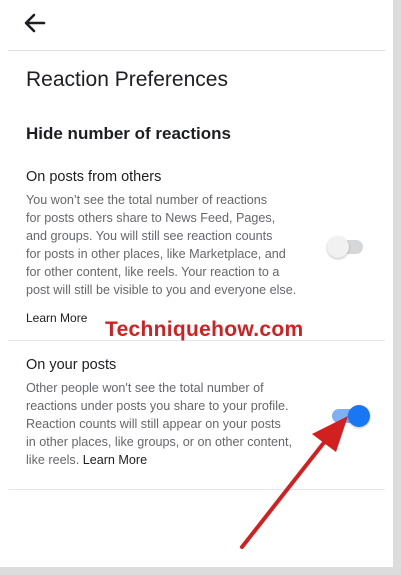 The height and width of the screenshot is (575, 401). What do you see at coordinates (71, 365) in the screenshot?
I see `yours-heading: On your posts` at bounding box center [71, 365].